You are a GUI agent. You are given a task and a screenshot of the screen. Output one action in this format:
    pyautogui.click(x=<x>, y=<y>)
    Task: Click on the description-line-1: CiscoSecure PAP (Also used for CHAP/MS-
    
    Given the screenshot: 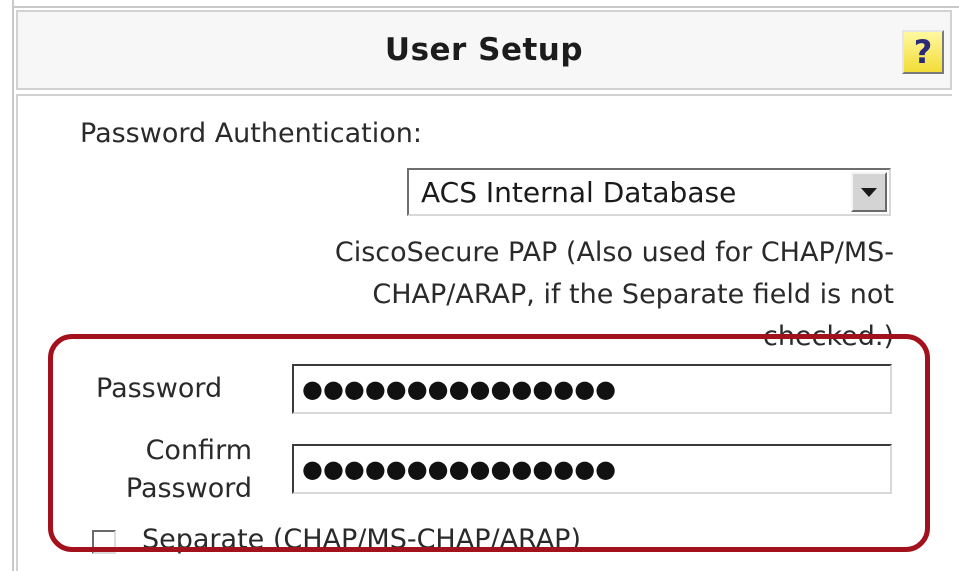 What is the action you would take?
    pyautogui.click(x=614, y=252)
    